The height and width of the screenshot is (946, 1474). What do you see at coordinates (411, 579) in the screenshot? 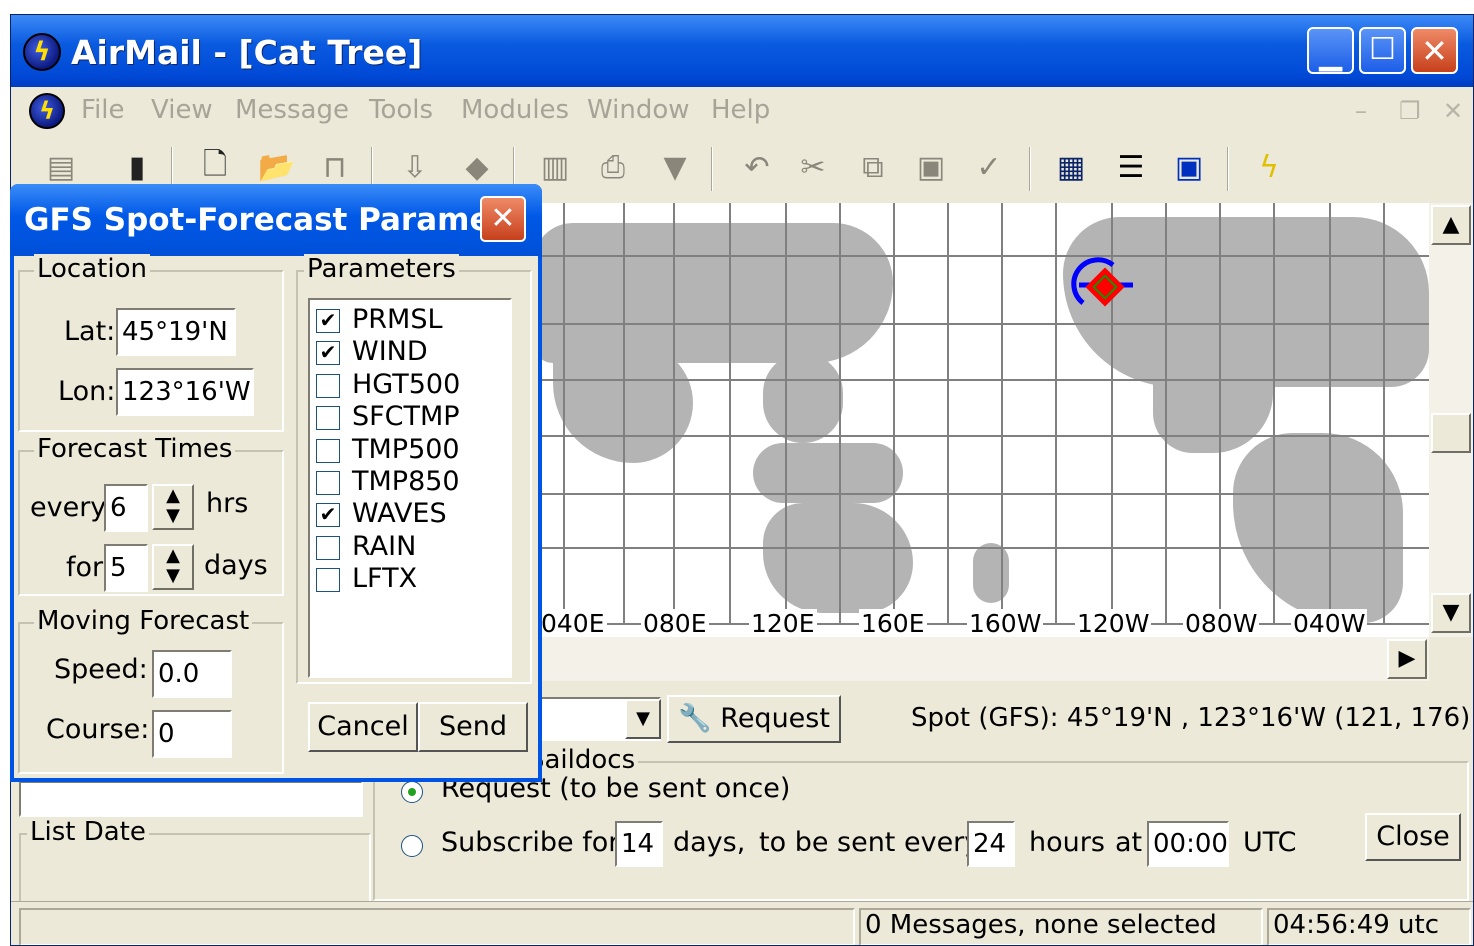
I see `parameter-row: LFTX` at bounding box center [411, 579].